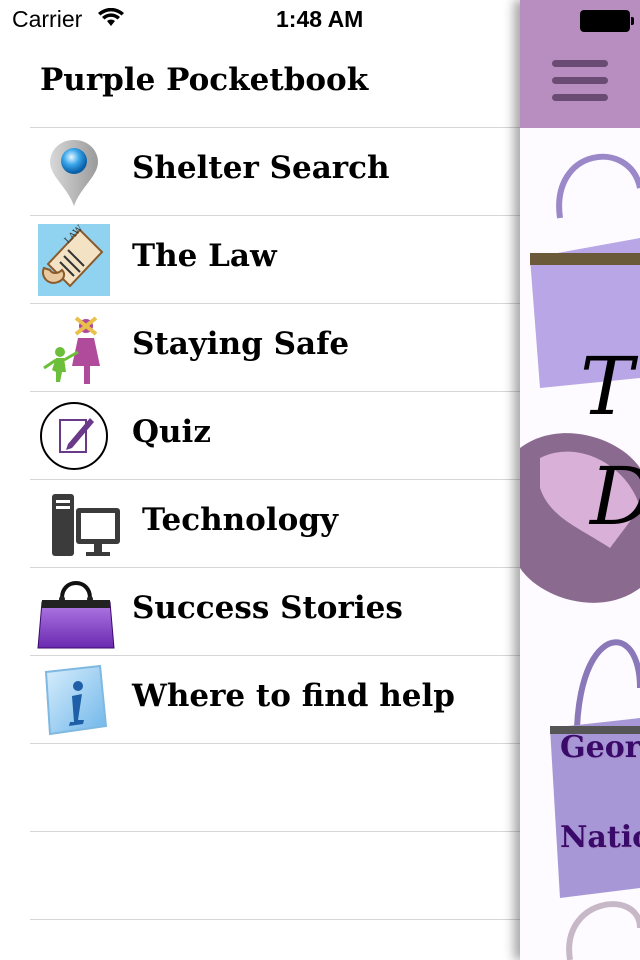  Describe the element at coordinates (76, 615) in the screenshot. I see `purse-icon` at that location.